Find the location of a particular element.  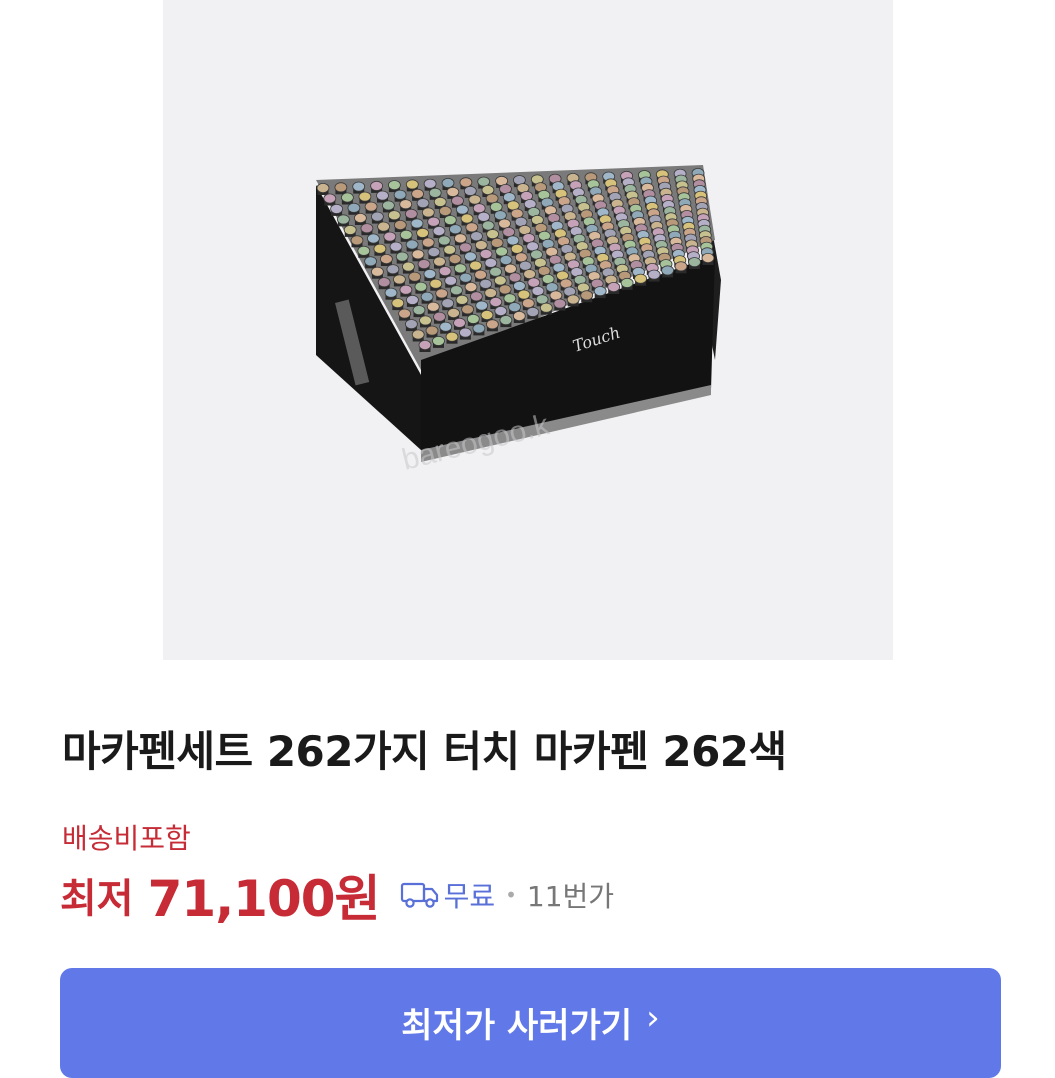

buy-button-label: 최저가 사러가기 is located at coordinates (517, 1026).